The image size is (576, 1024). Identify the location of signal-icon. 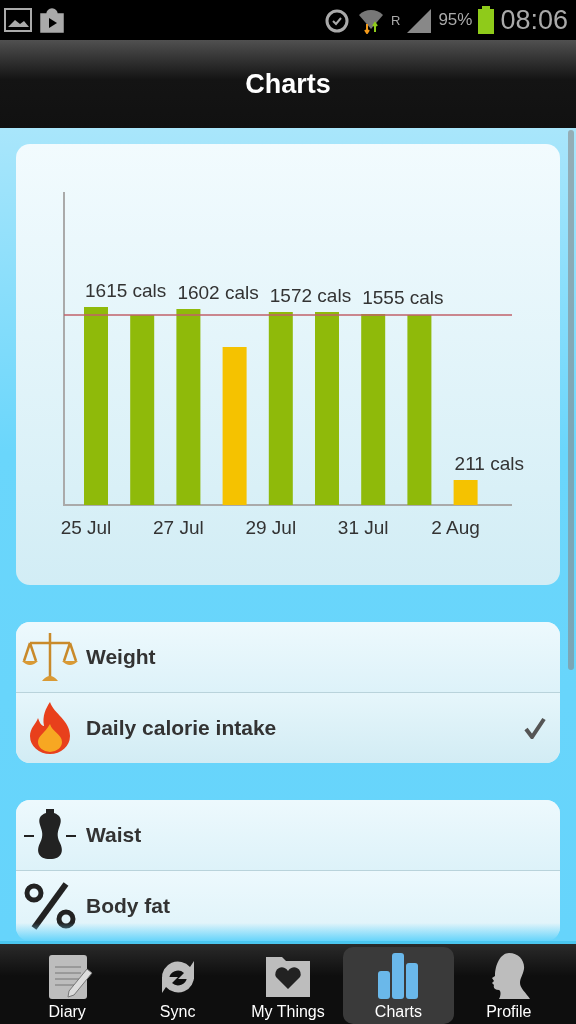
(419, 20).